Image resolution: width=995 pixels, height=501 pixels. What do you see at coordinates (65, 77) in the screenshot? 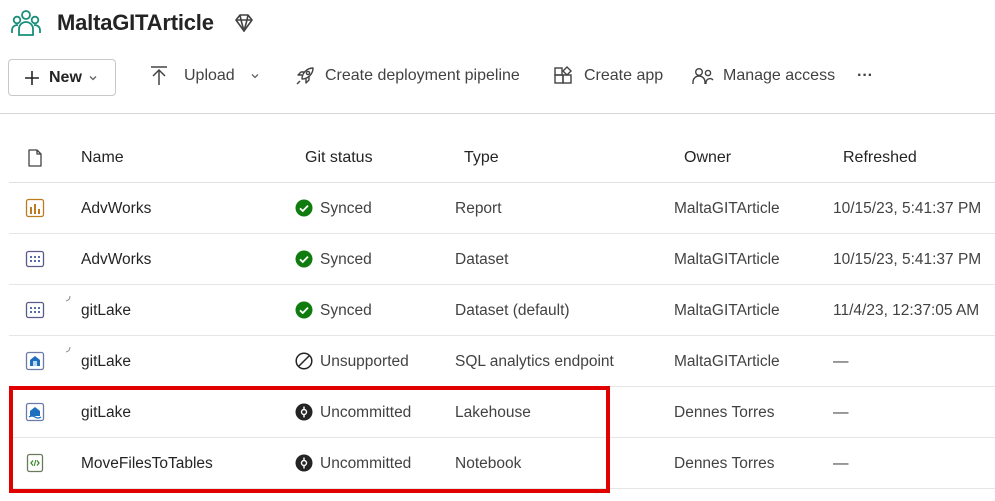
I see `new-button-label: New` at bounding box center [65, 77].